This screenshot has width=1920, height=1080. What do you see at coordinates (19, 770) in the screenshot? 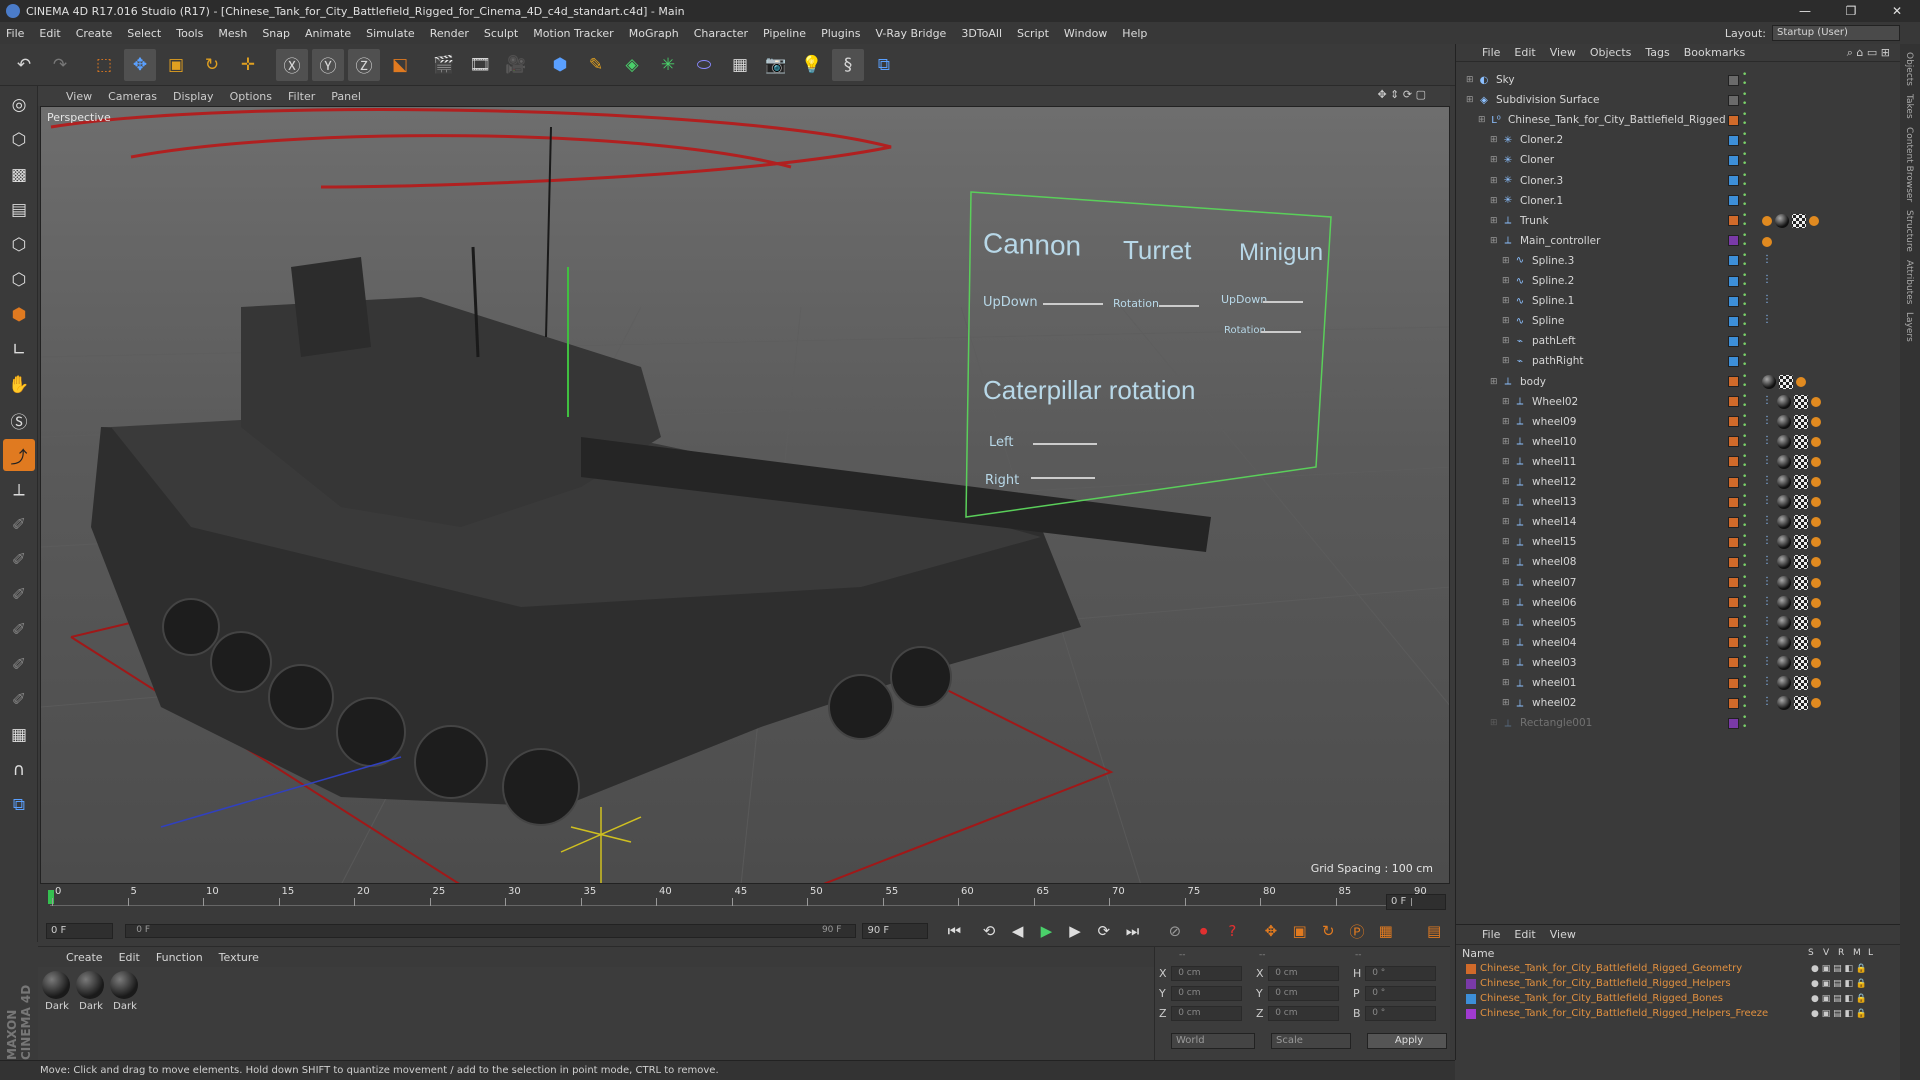
I see `magnet-icon: ∩` at bounding box center [19, 770].